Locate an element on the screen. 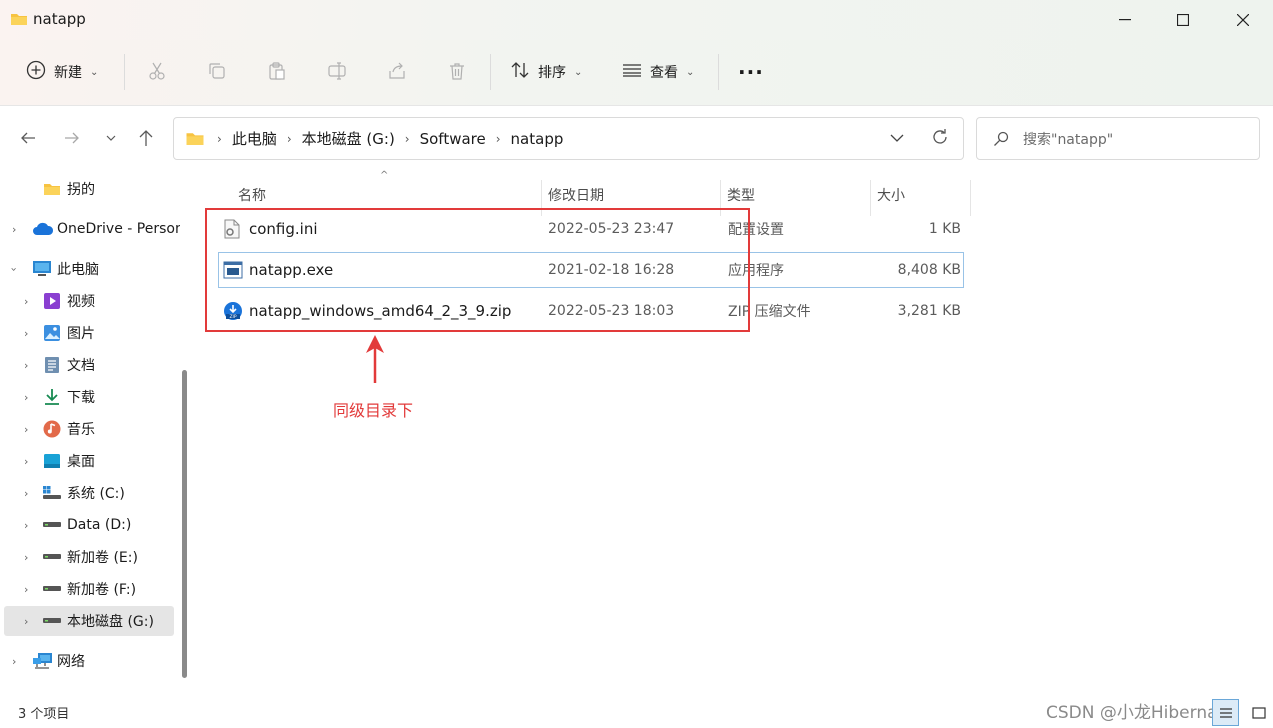 Image resolution: width=1273 pixels, height=728 pixels. sidebar-item-music: › 音乐 is located at coordinates (89, 429).